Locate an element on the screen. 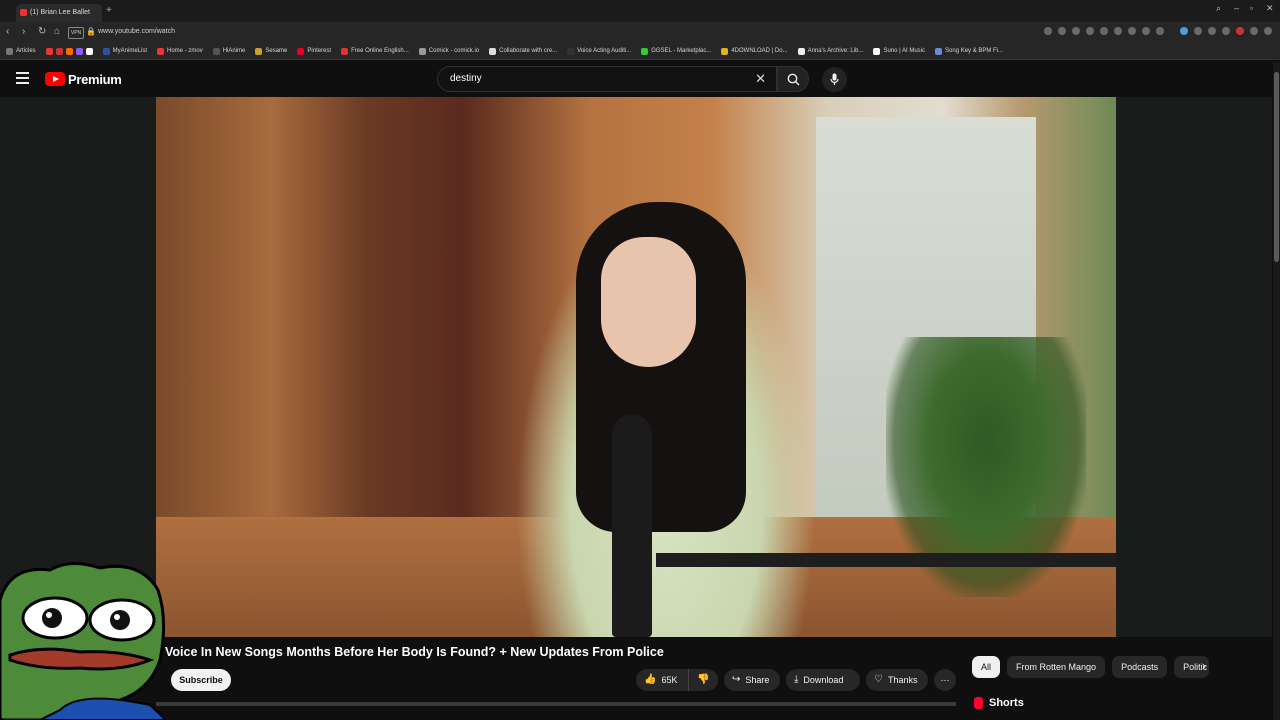 Image resolution: width=1280 pixels, height=720 pixels. description-divider is located at coordinates (556, 704).